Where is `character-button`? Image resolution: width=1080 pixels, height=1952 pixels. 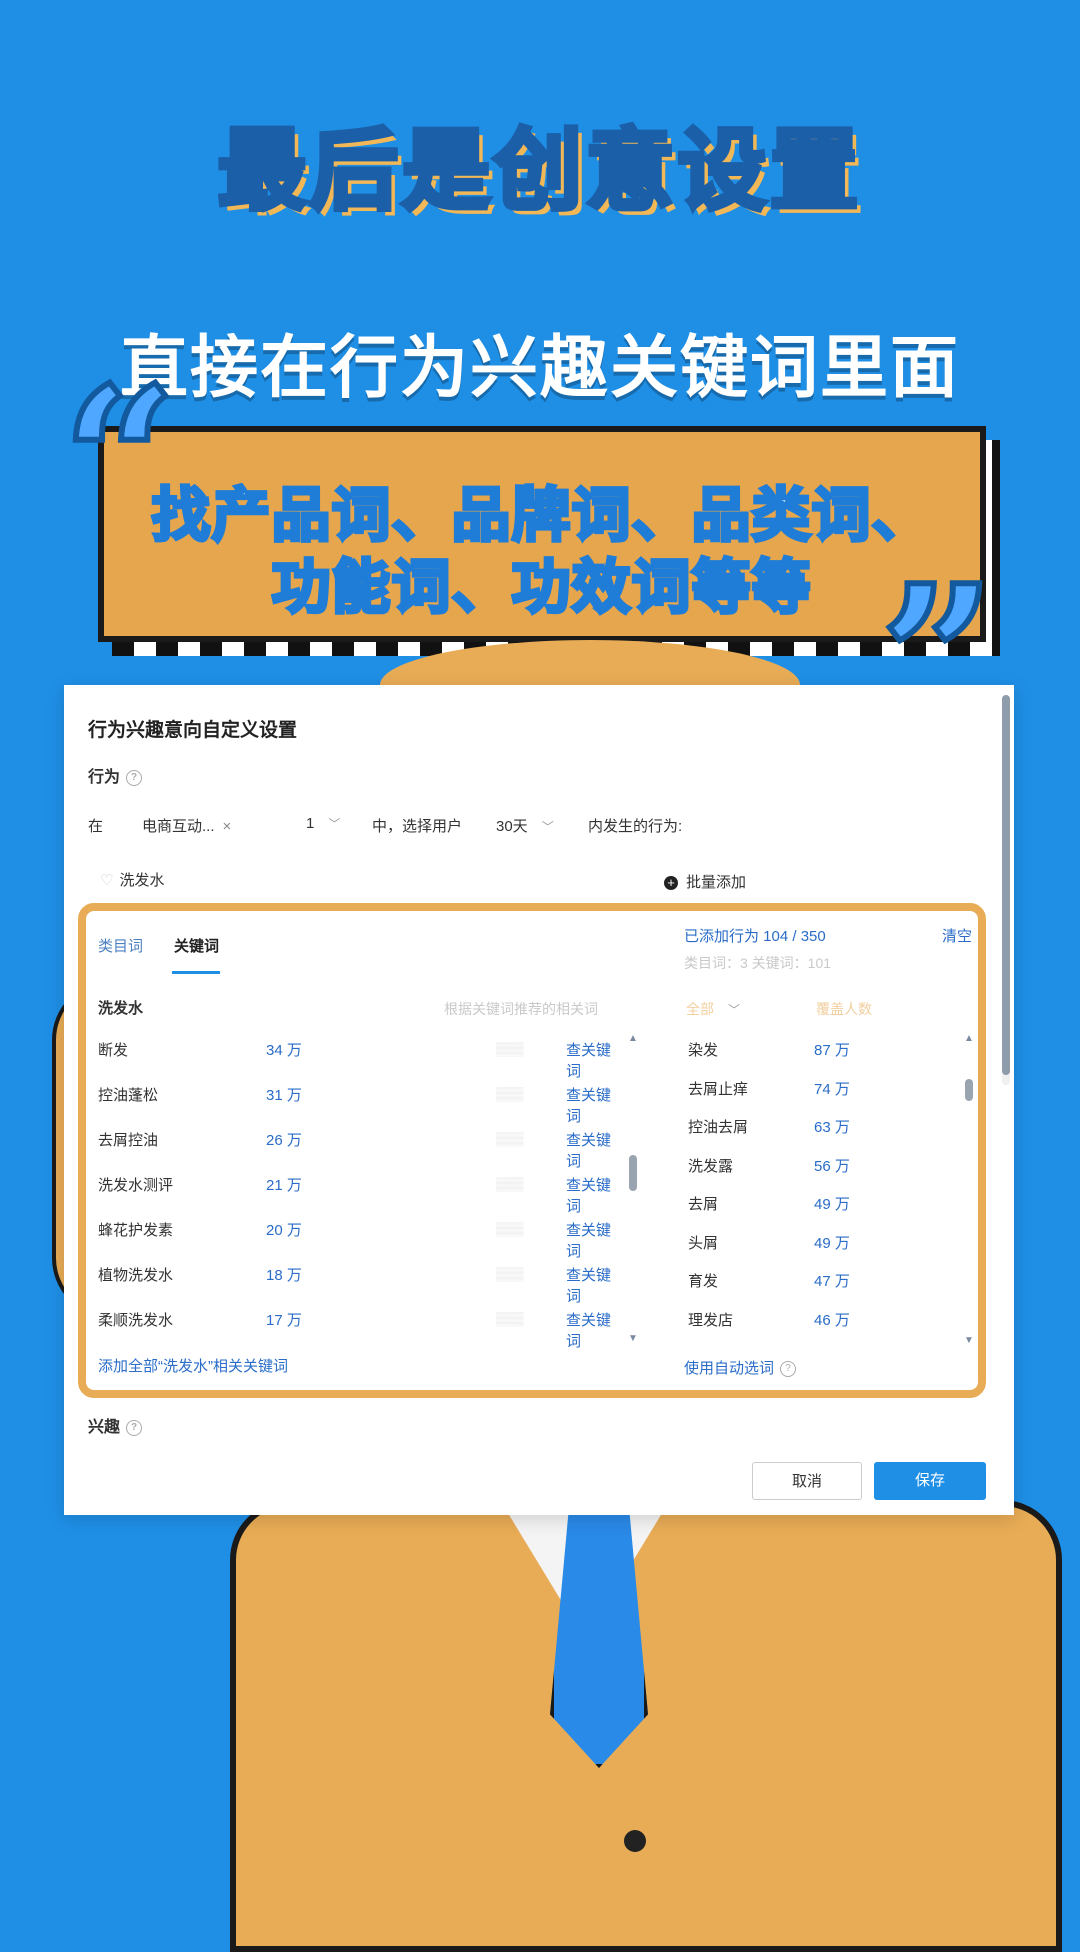 character-button is located at coordinates (635, 1841).